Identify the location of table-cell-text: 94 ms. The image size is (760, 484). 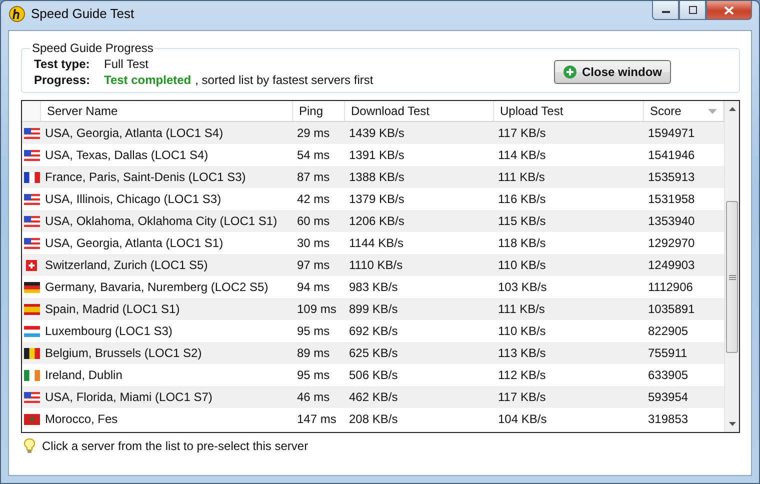
(313, 287).